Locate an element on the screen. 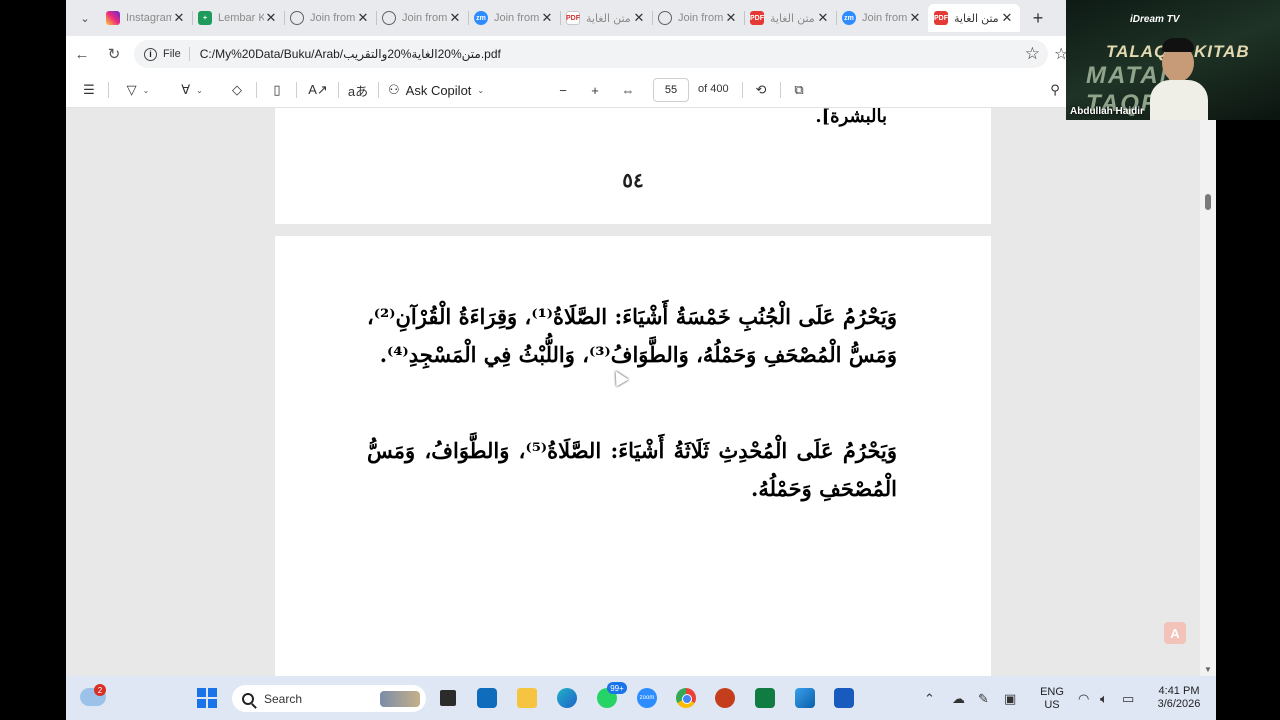  clock-time: 4:41 PM is located at coordinates (1179, 691).